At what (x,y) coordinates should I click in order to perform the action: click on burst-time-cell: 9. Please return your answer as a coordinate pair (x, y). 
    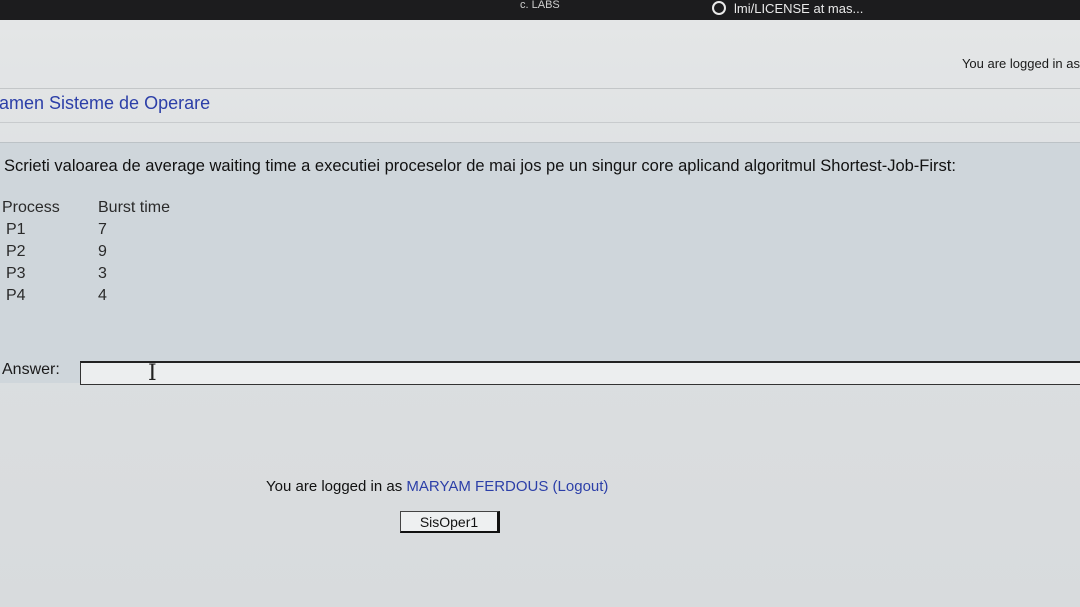
    Looking at the image, I should click on (102, 251).